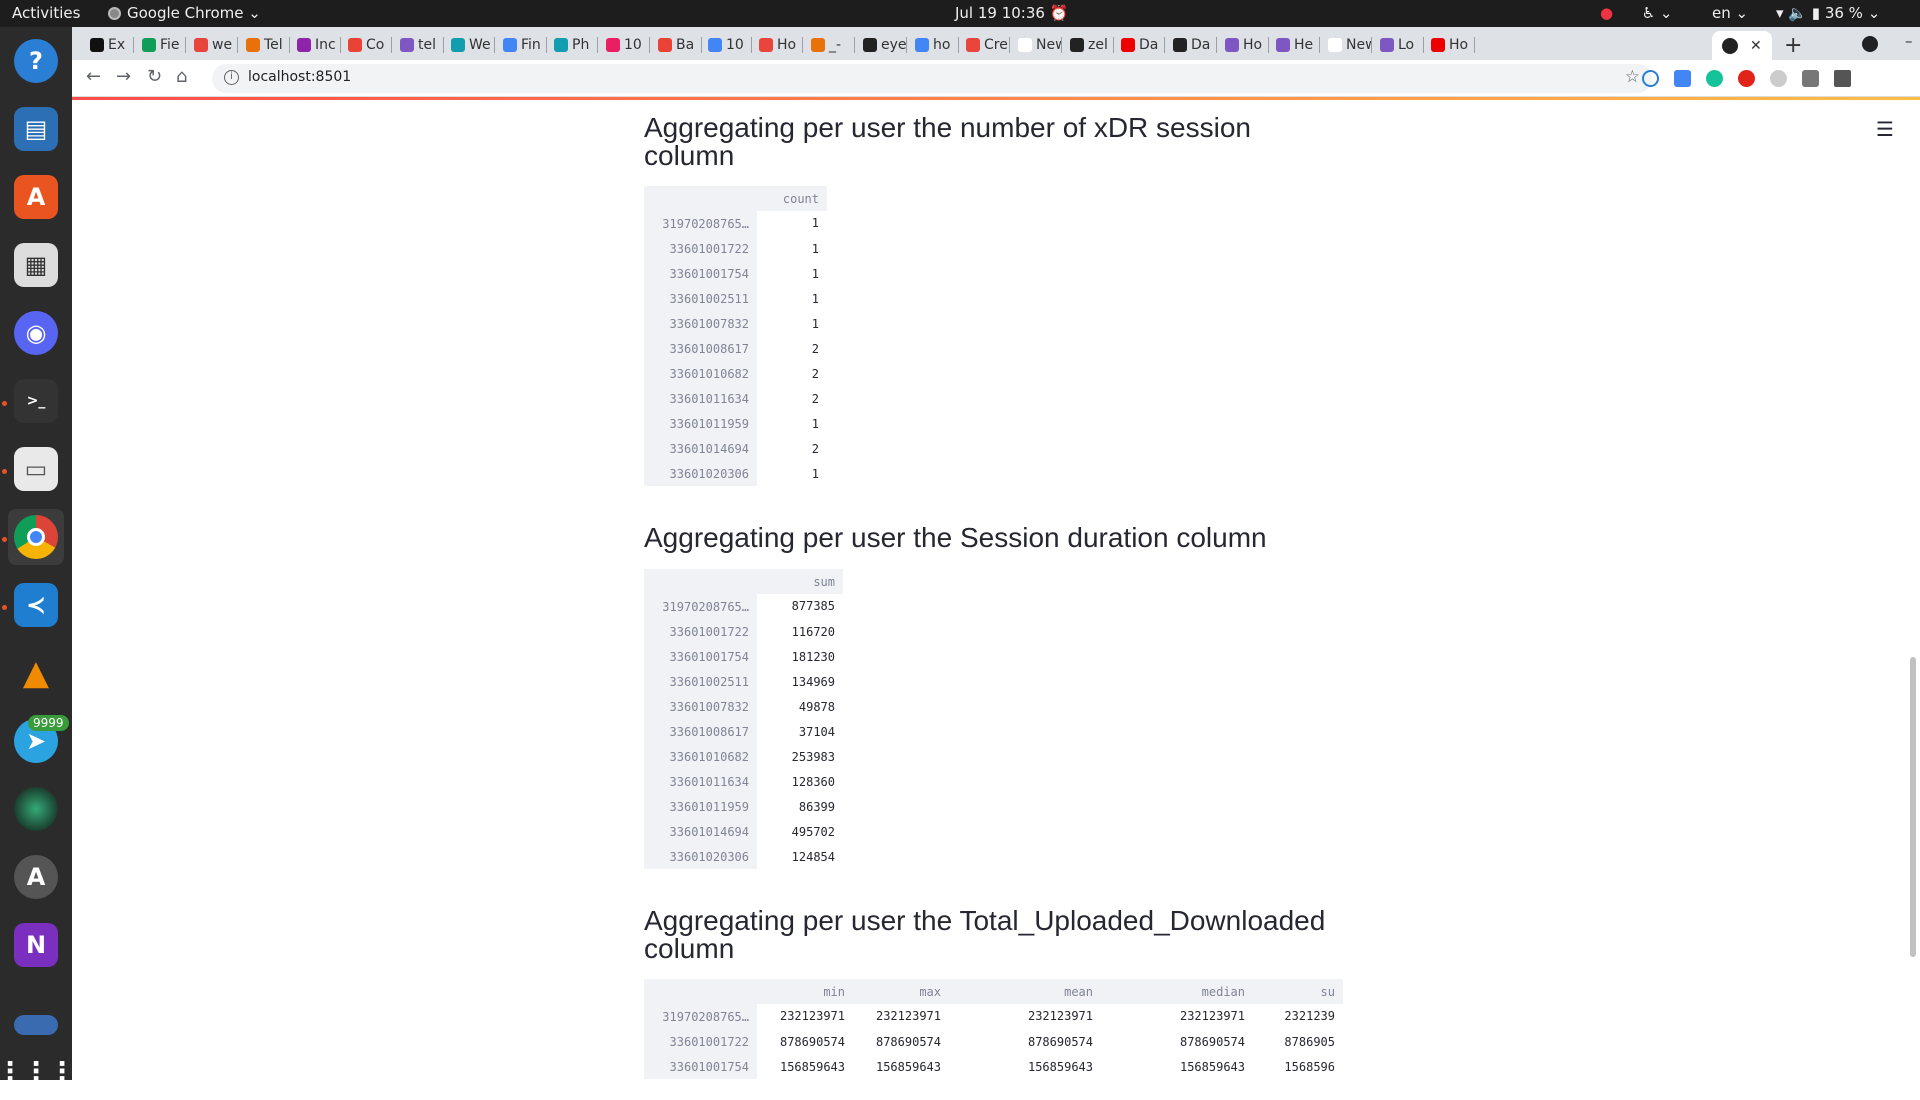 This screenshot has height=1100, width=1920. Describe the element at coordinates (419, 45) in the screenshot. I see `tab-6: tel` at that location.